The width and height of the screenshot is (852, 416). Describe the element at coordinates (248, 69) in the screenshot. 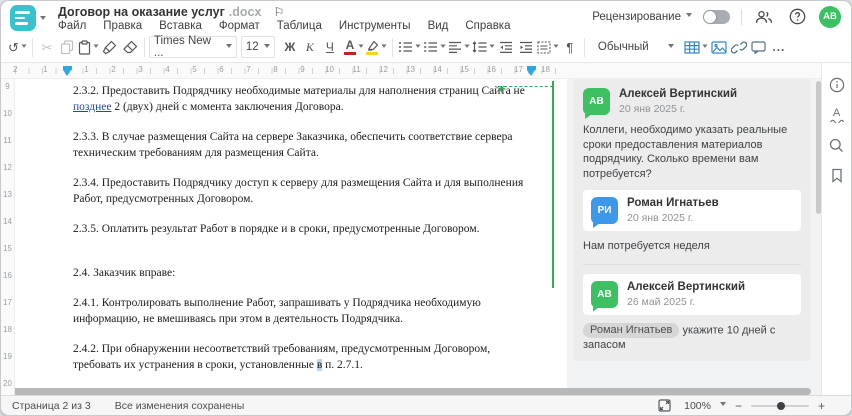

I see `ruler-number: 7` at that location.